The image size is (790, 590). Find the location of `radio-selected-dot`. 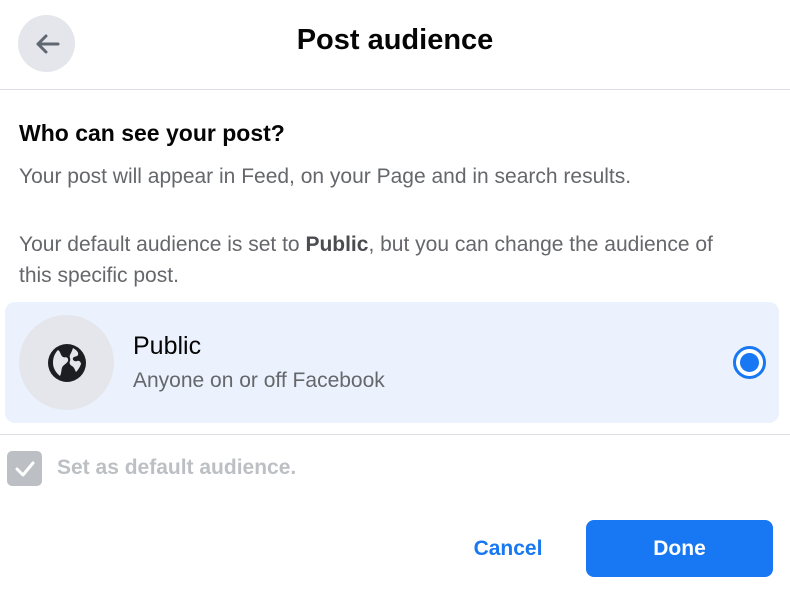

radio-selected-dot is located at coordinates (749, 362).